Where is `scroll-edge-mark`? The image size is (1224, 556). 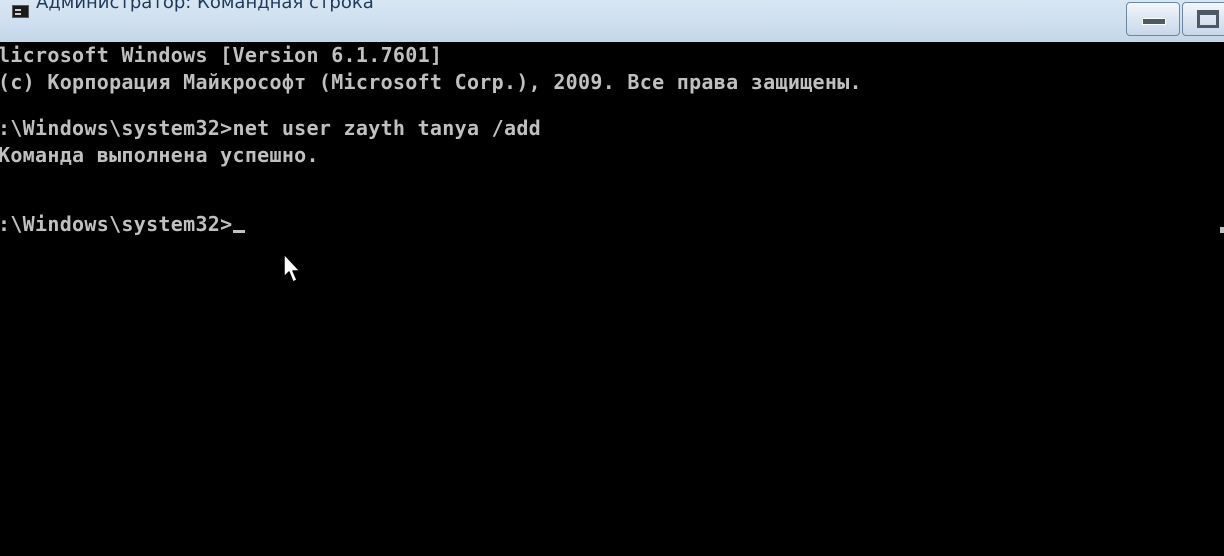 scroll-edge-mark is located at coordinates (1222, 230).